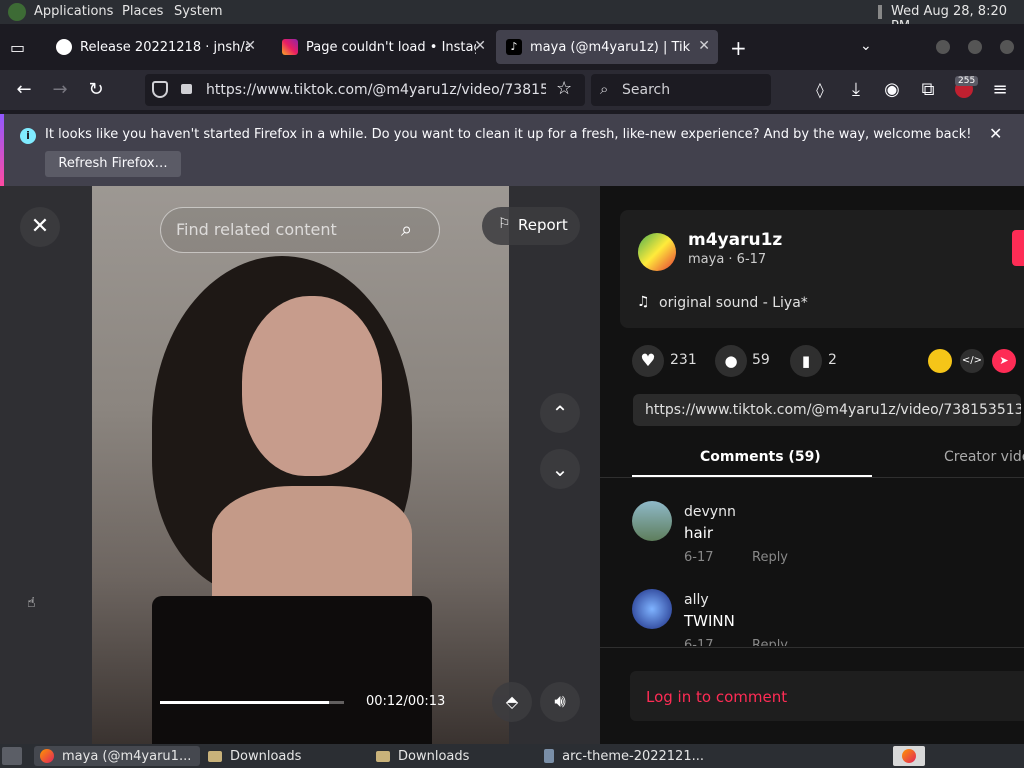 Image resolution: width=1024 pixels, height=768 pixels. What do you see at coordinates (681, 90) in the screenshot?
I see `search-bar` at bounding box center [681, 90].